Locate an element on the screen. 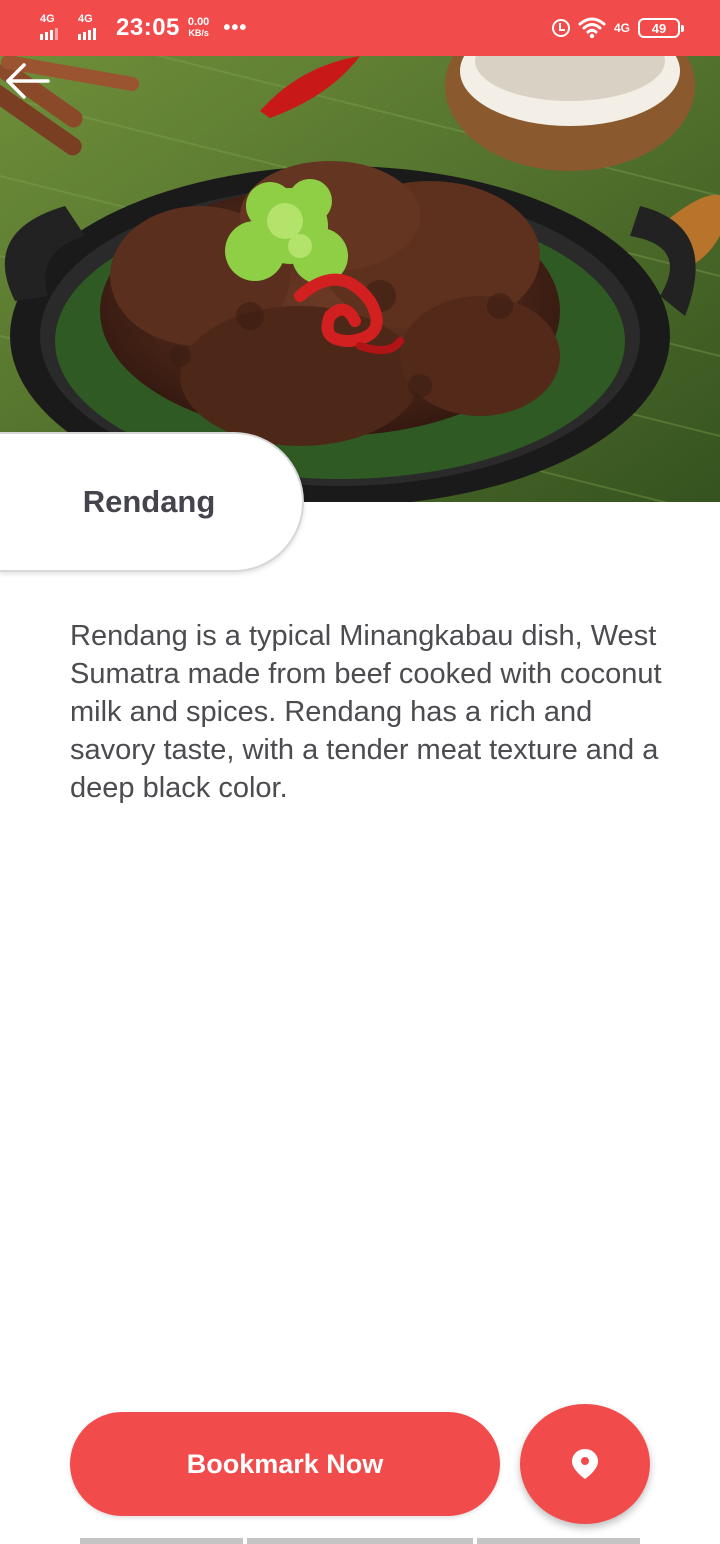  status-left: 4G 4G 23:05 0.00 KB/s ••• is located at coordinates (143, 28).